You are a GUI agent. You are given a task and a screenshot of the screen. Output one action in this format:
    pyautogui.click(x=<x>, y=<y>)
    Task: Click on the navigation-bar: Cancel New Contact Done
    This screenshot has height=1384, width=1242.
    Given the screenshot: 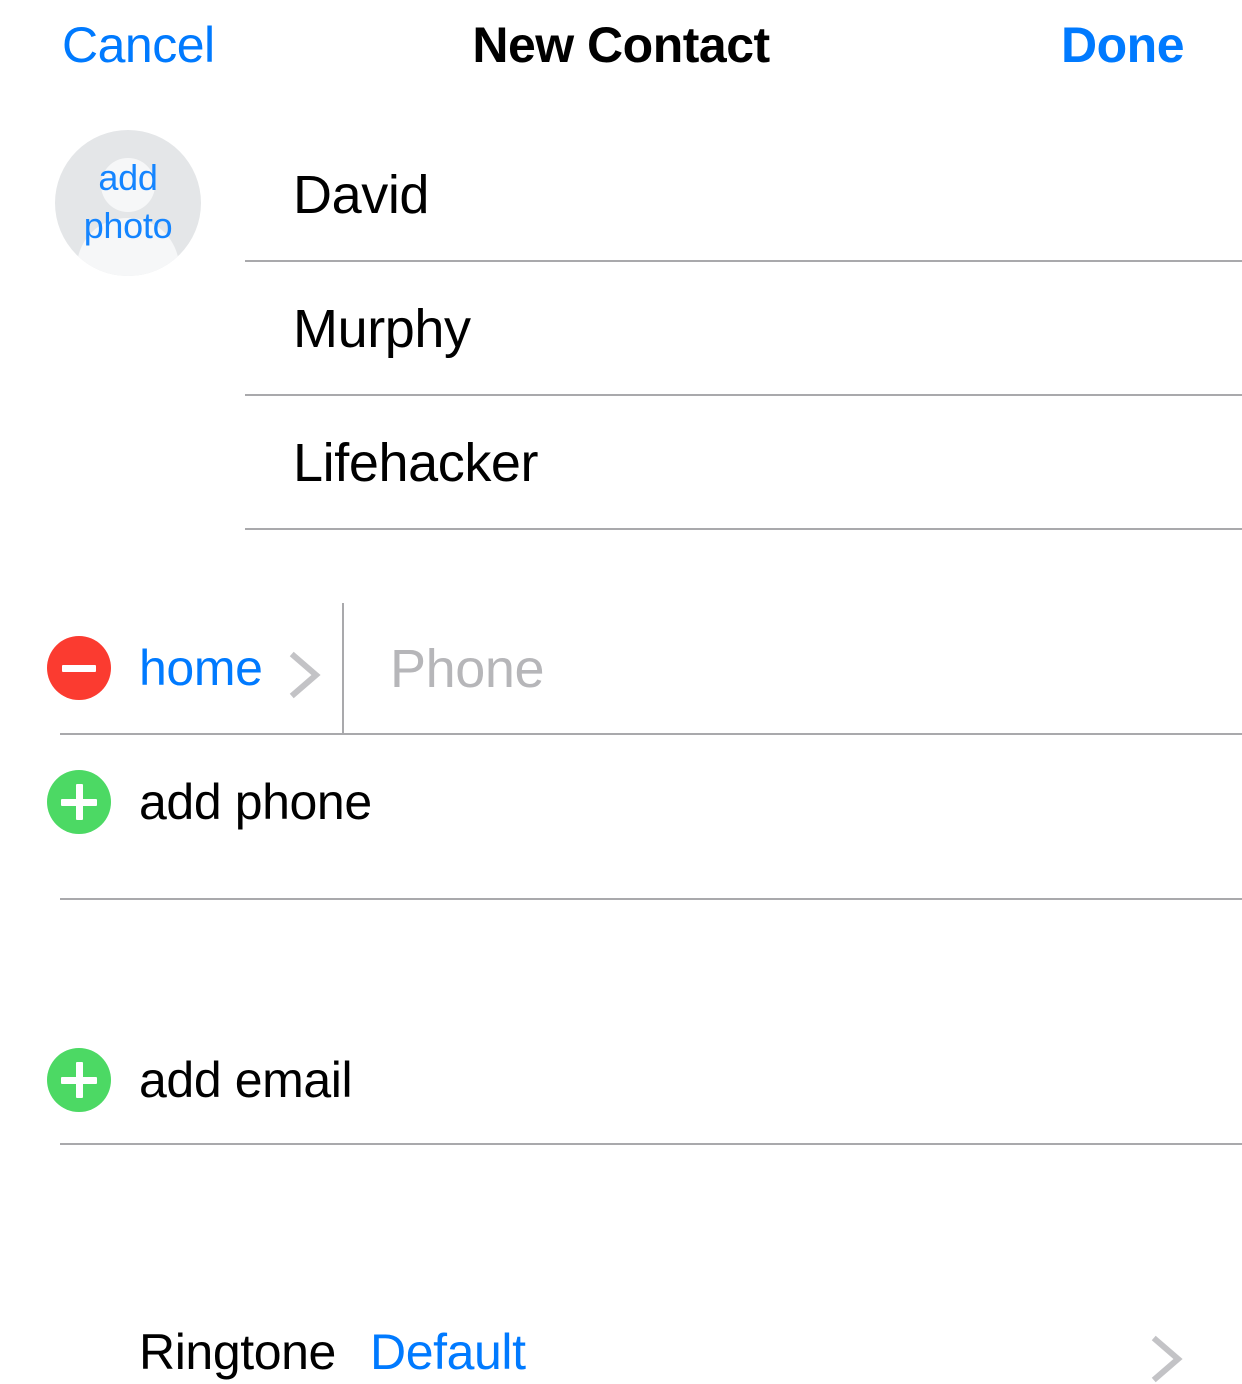 What is the action you would take?
    pyautogui.click(x=621, y=46)
    